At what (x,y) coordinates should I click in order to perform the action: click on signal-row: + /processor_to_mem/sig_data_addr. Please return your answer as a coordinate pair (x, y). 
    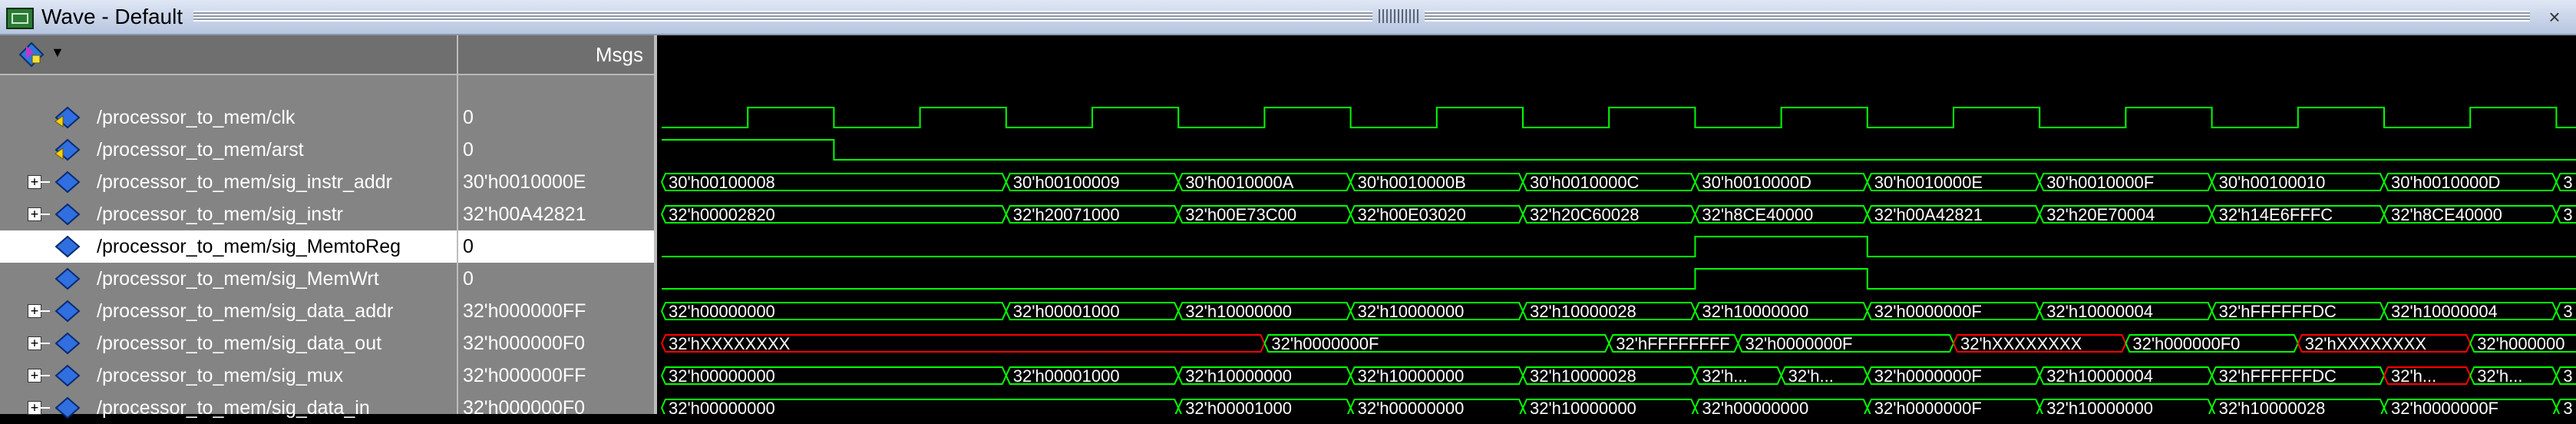
    Looking at the image, I should click on (229, 311).